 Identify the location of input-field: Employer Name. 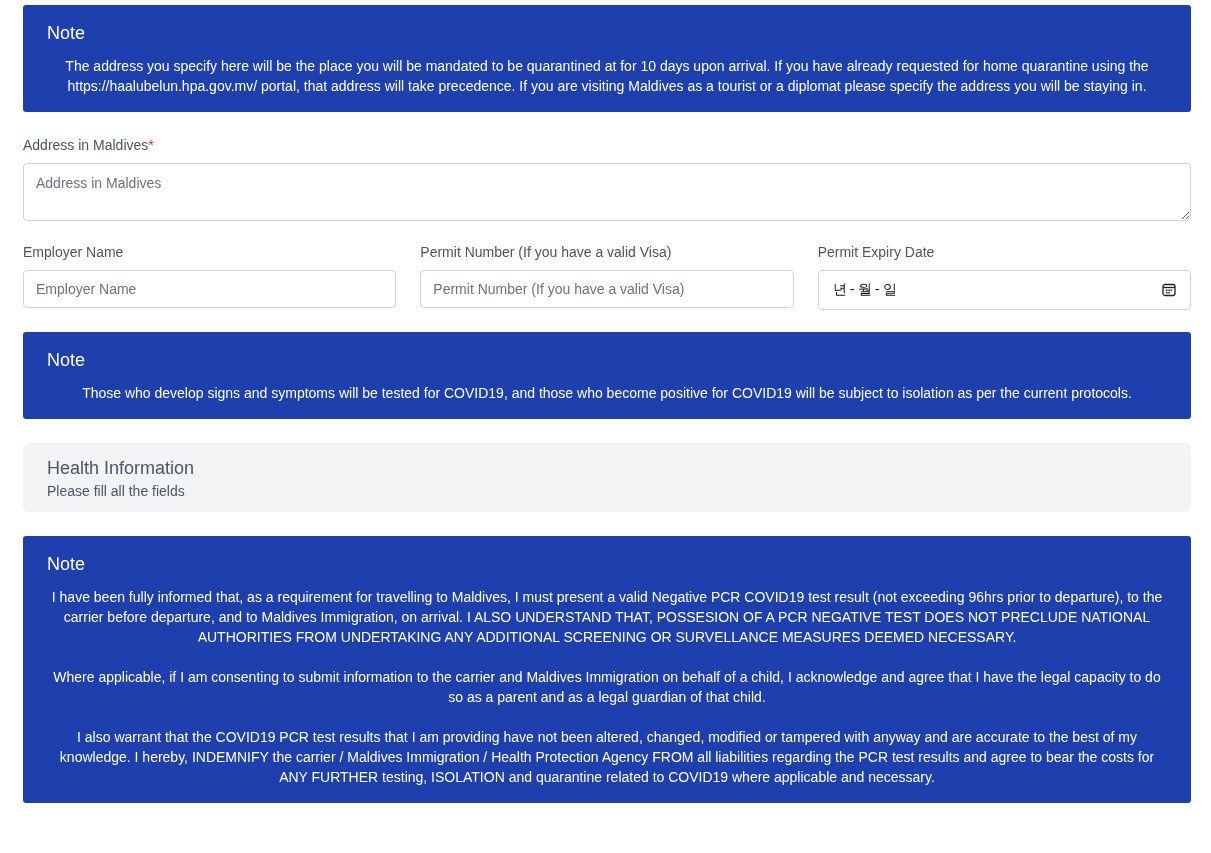
(210, 289).